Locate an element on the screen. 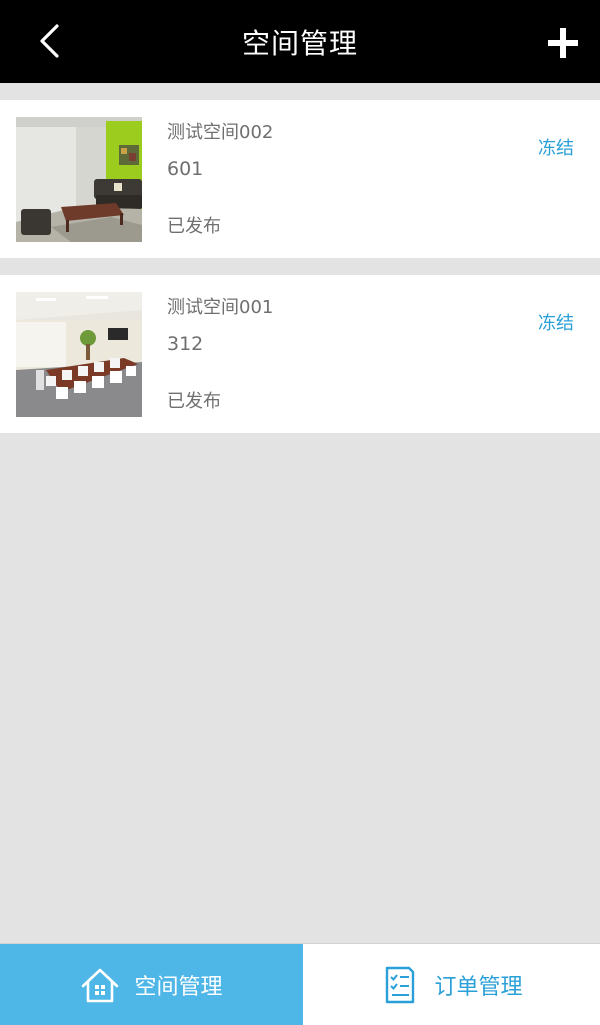 The image size is (600, 1025). tab-label: 空间管理 is located at coordinates (178, 987).